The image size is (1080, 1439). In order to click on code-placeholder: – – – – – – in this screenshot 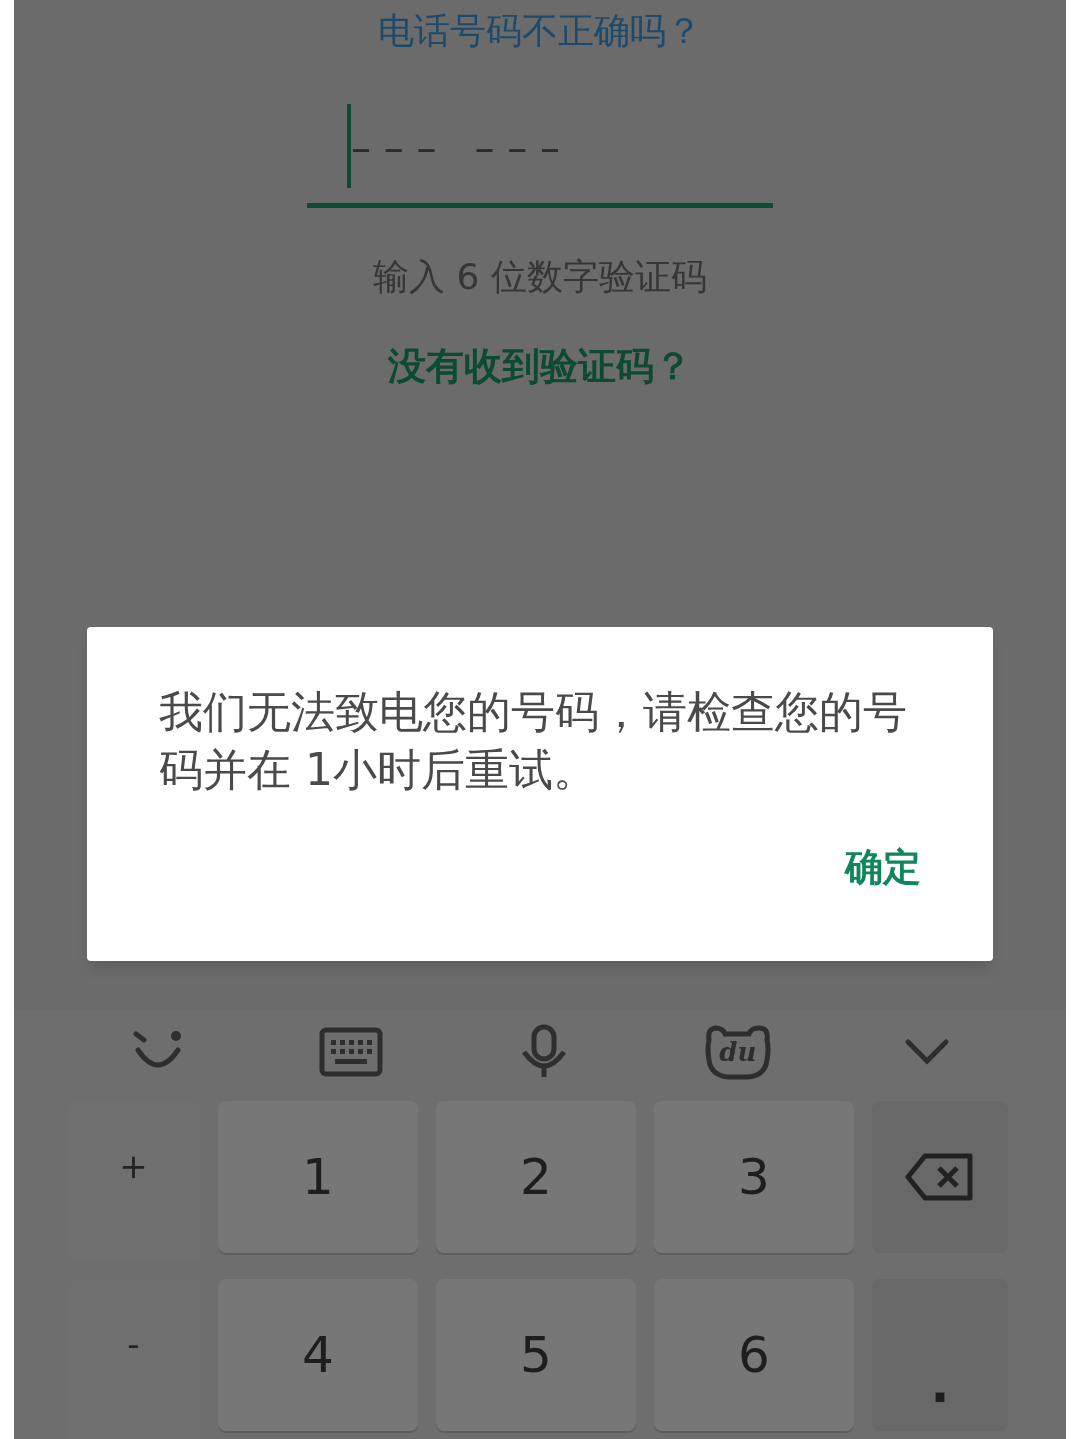, I will do `click(455, 148)`.